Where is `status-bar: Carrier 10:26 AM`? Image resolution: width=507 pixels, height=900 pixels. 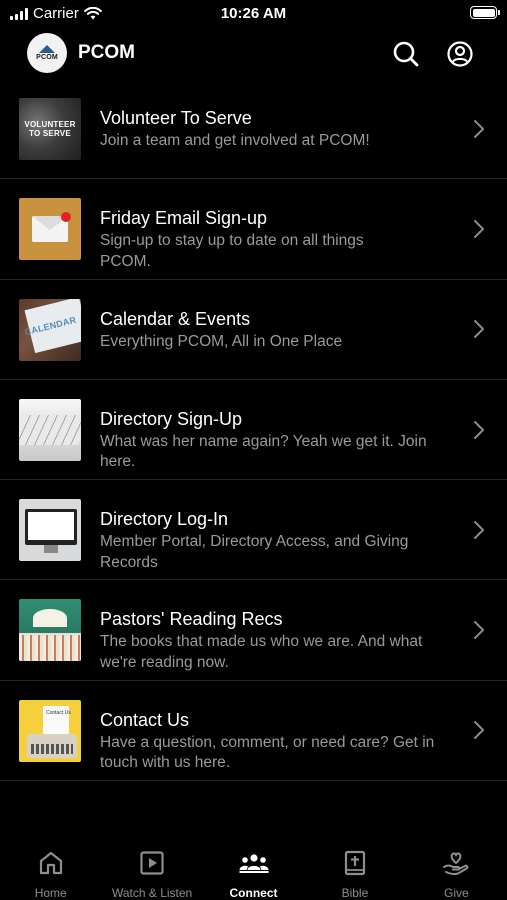 status-bar: Carrier 10:26 AM is located at coordinates (253, 14).